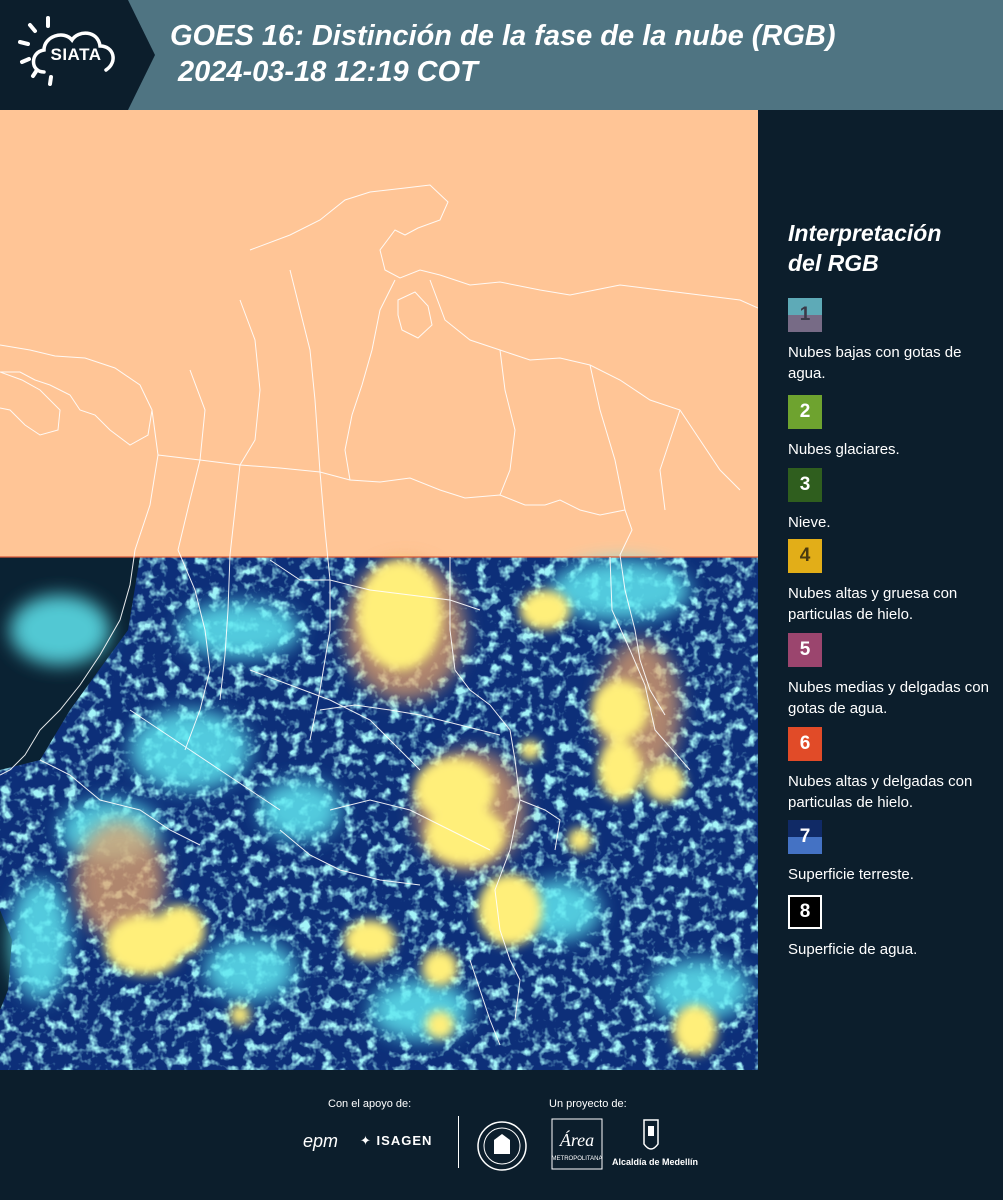  Describe the element at coordinates (76, 54) in the screenshot. I see `logo-text: SIATA` at that location.